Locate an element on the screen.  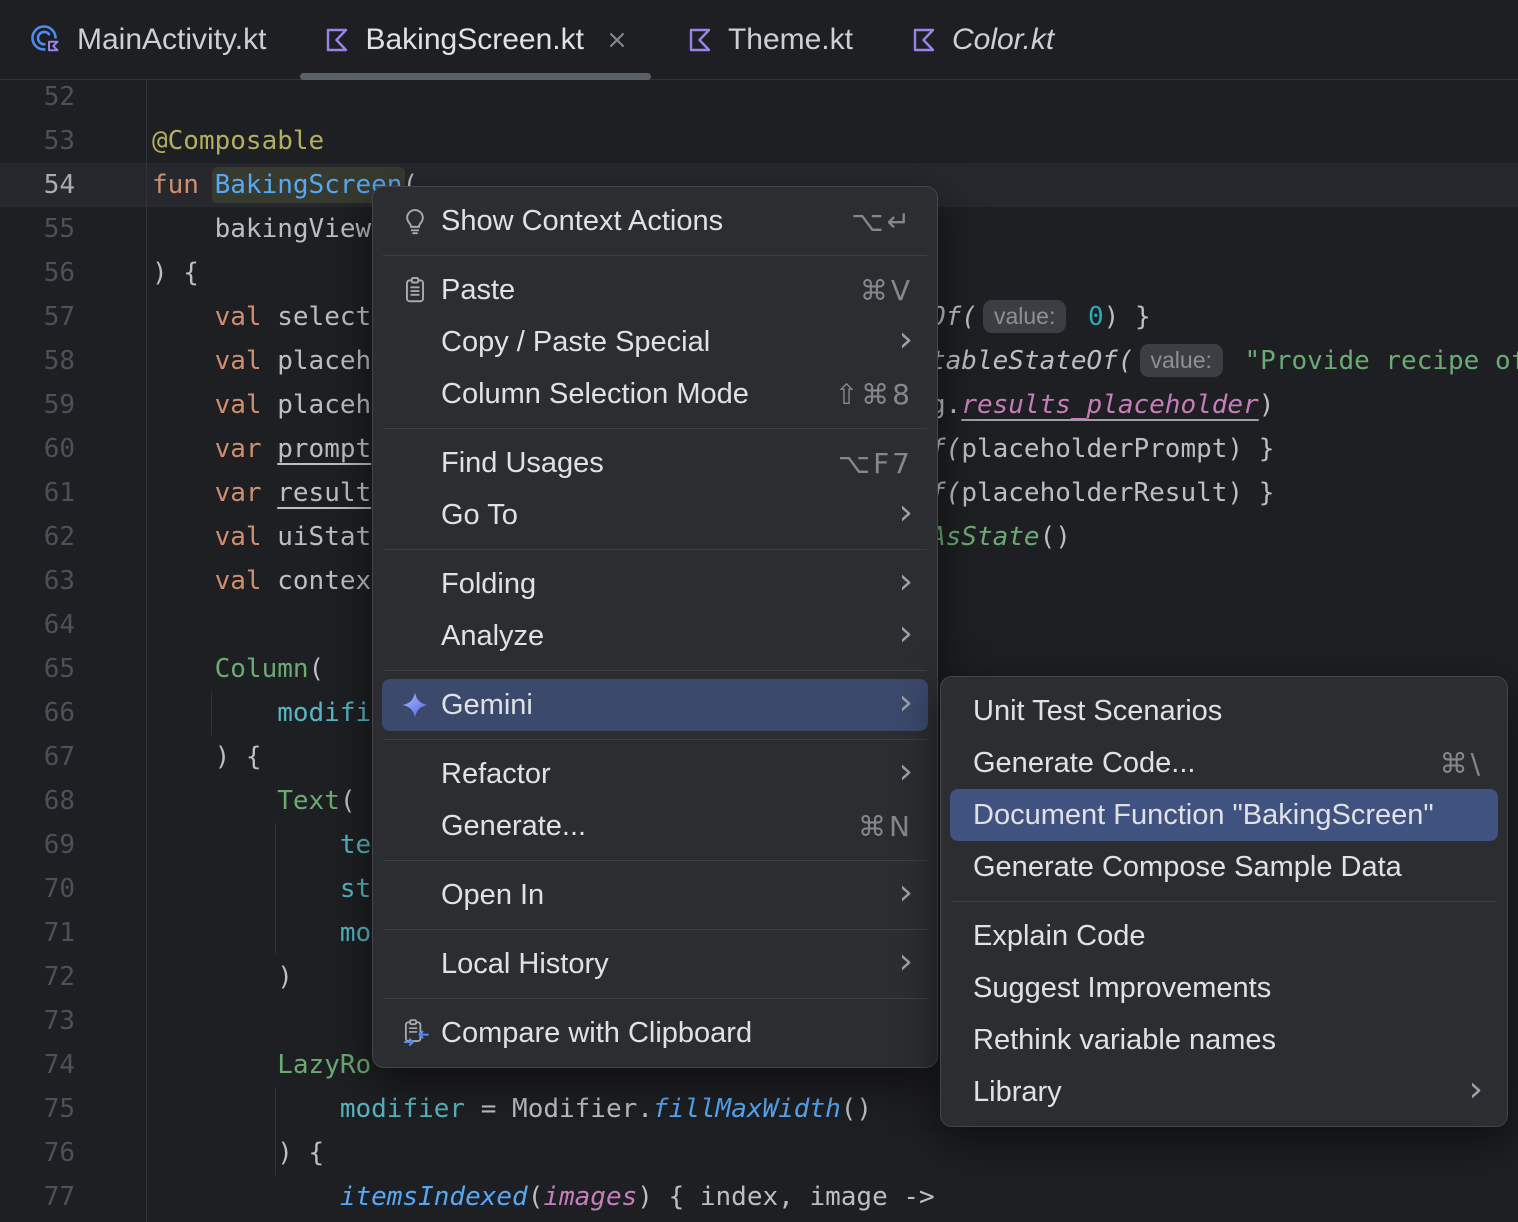
menu-item-document-function-bakingscreen: Document Function "BakingScreen" is located at coordinates (1224, 815).